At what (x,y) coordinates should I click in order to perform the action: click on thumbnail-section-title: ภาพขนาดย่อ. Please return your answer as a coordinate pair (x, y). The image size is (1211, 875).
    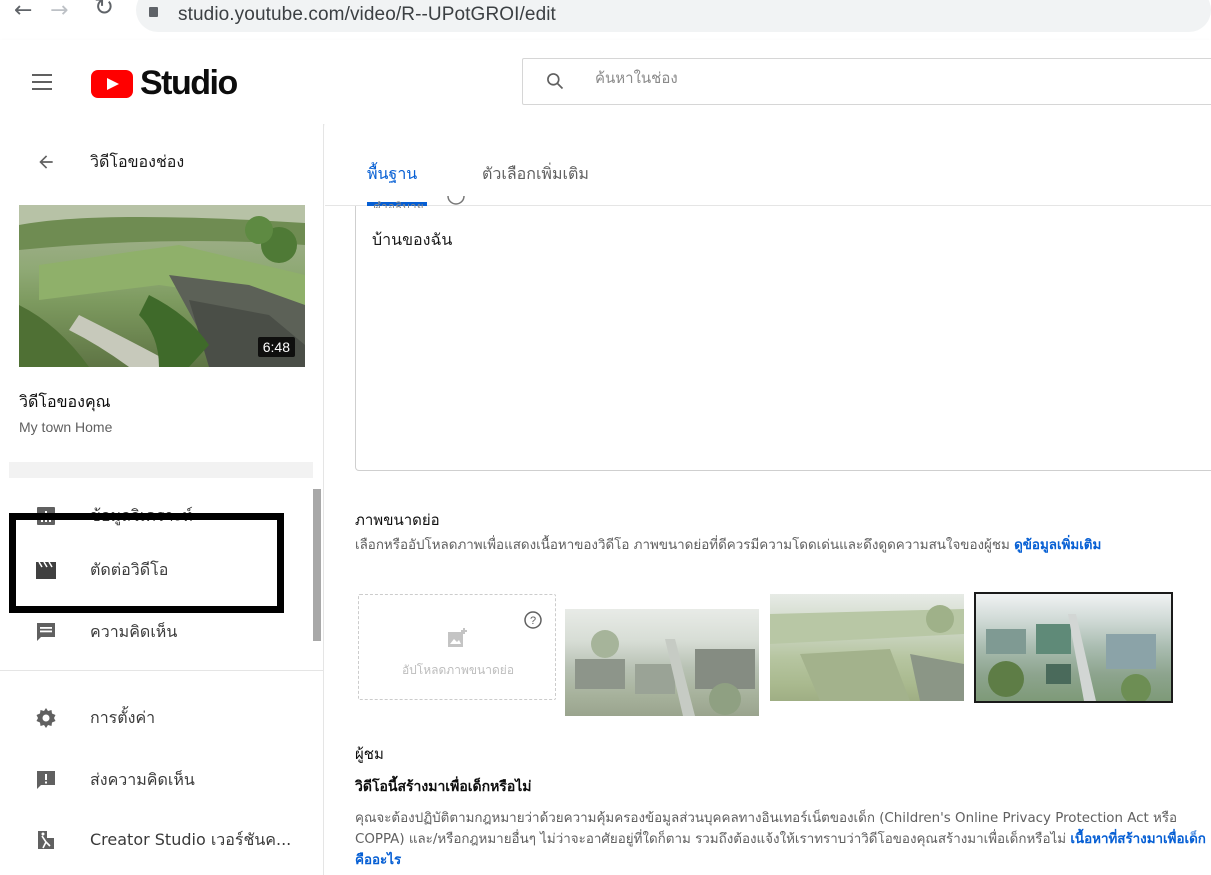
    Looking at the image, I should click on (397, 520).